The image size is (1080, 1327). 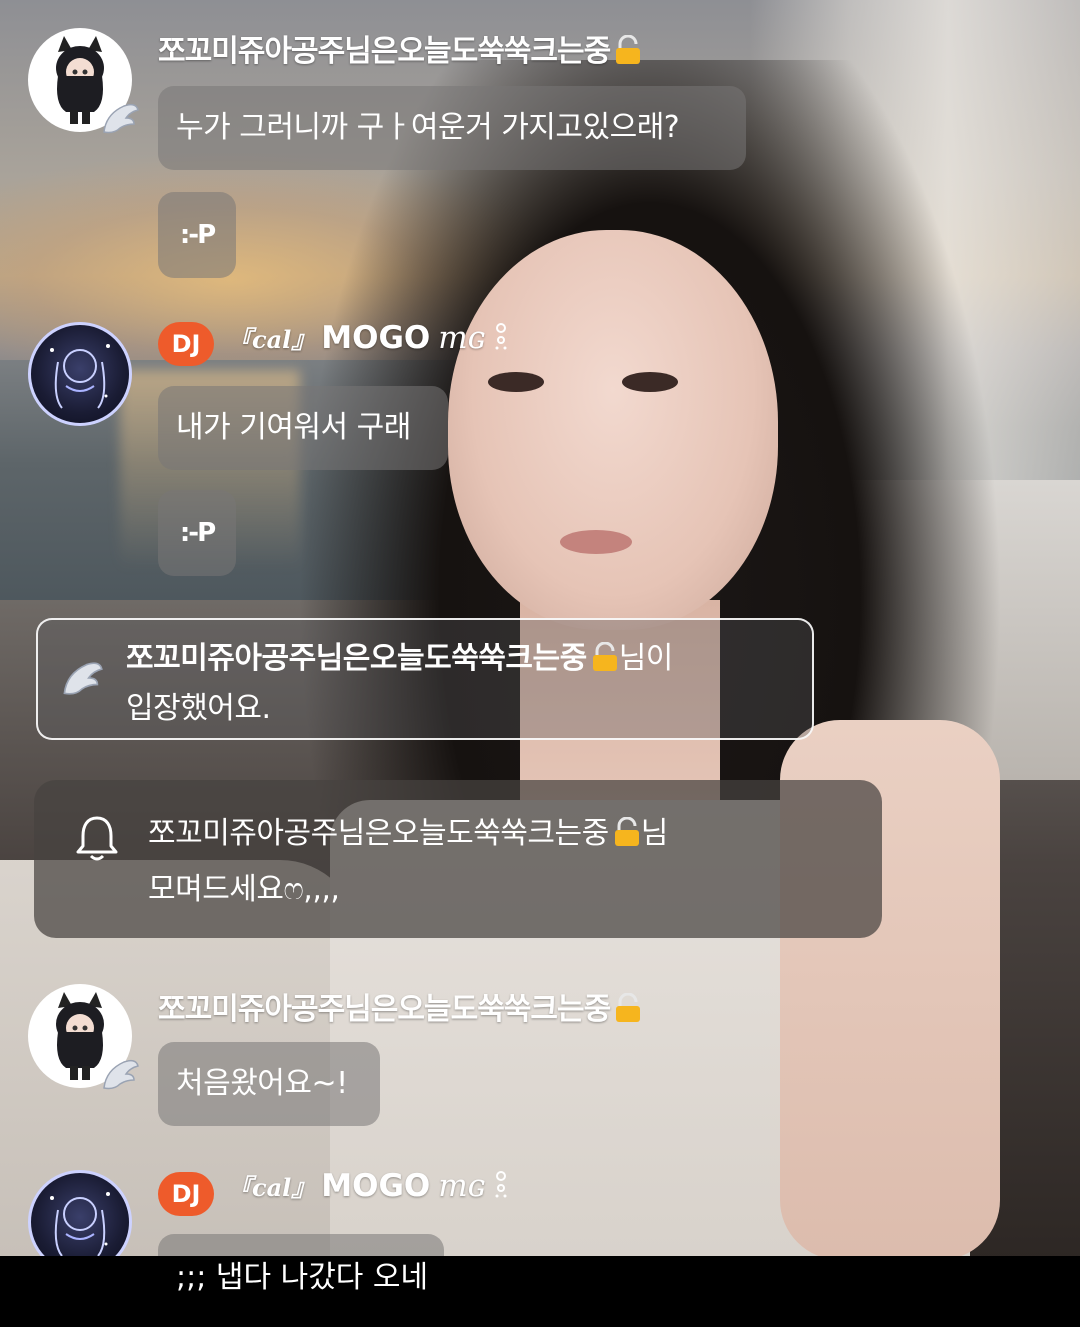 I want to click on message-bubble: 처음왔어요~!, so click(x=269, y=1084).